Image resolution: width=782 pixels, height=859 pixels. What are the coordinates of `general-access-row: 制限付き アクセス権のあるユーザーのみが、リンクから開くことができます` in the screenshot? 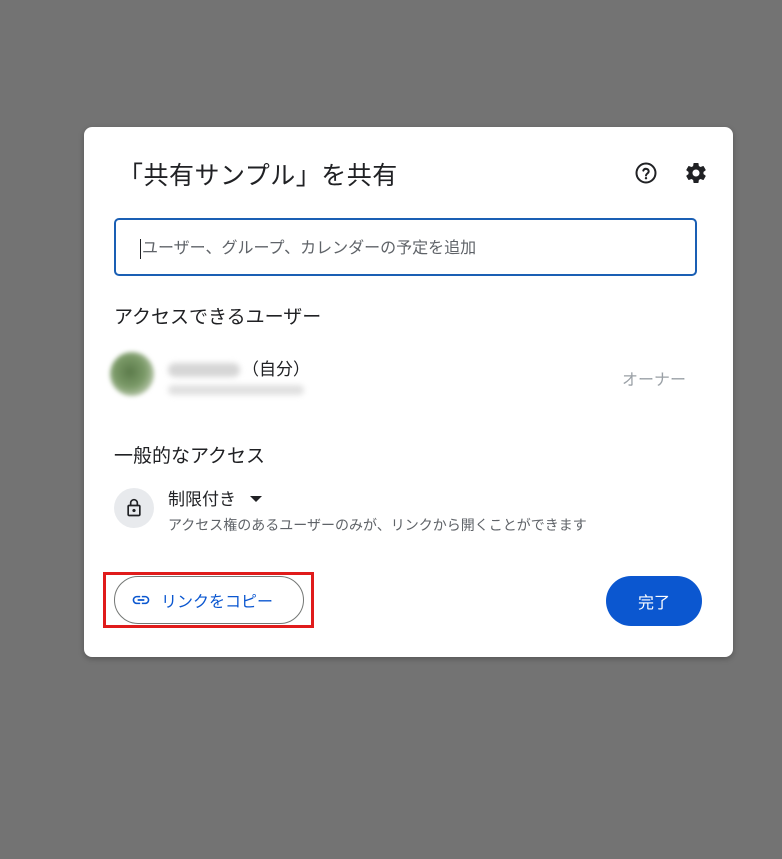 It's located at (409, 513).